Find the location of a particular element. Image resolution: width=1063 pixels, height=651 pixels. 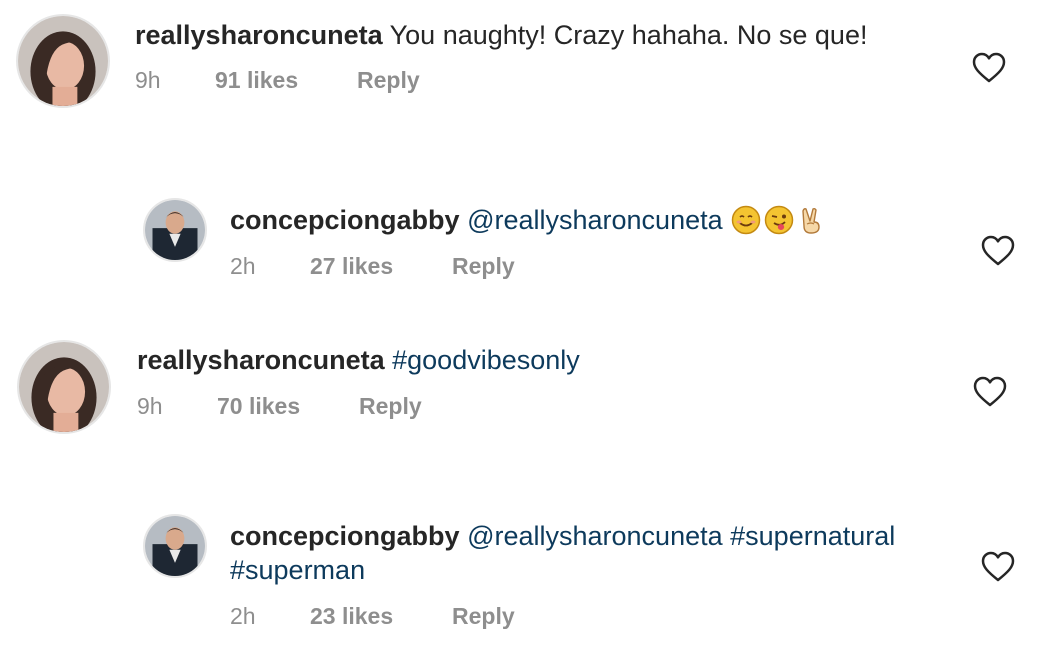

victory-hand-emoji is located at coordinates (810, 220).